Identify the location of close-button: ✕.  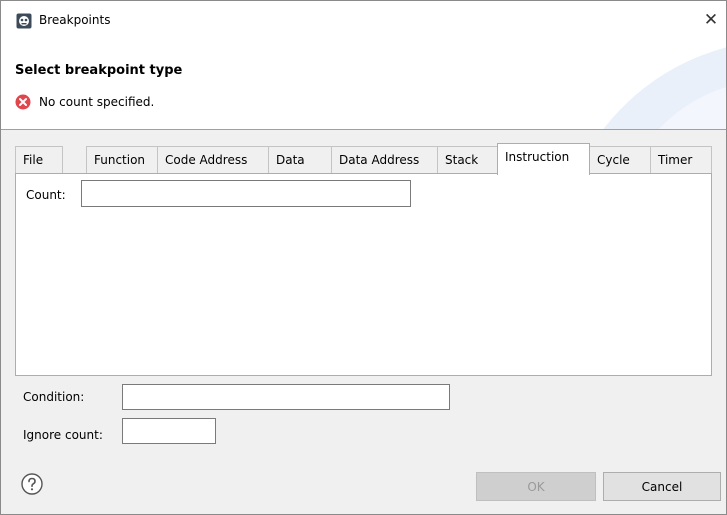
(711, 20).